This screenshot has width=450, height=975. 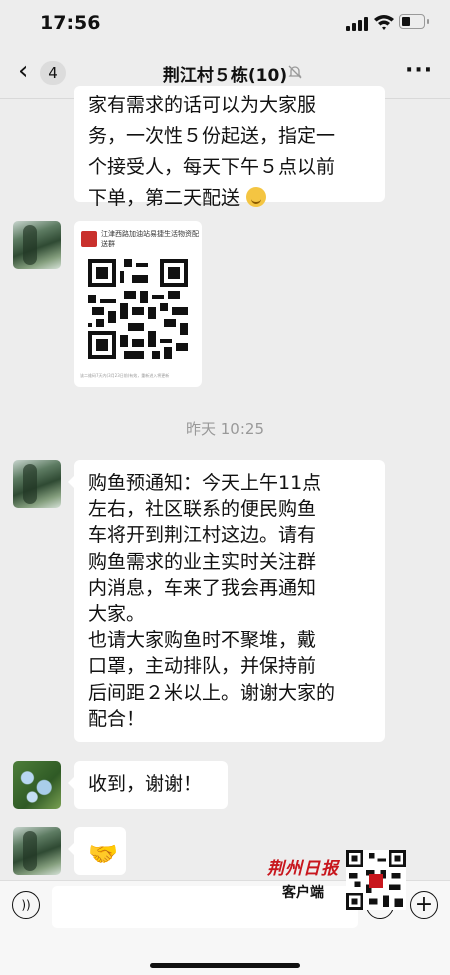 I want to click on message-line: 大家。, so click(x=117, y=614).